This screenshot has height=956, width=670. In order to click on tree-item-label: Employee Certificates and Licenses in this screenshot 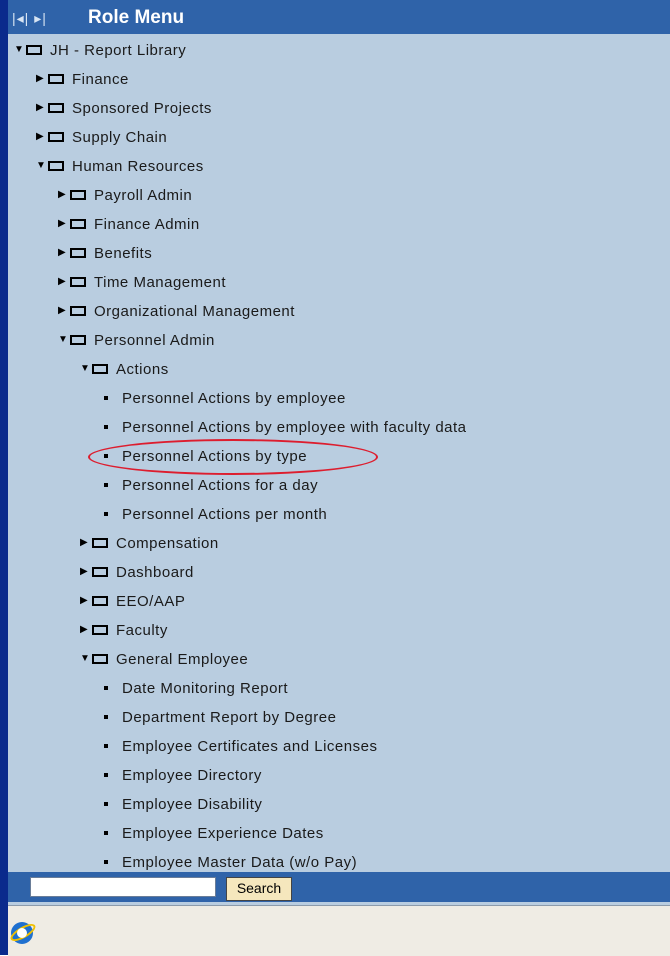, I will do `click(250, 746)`.